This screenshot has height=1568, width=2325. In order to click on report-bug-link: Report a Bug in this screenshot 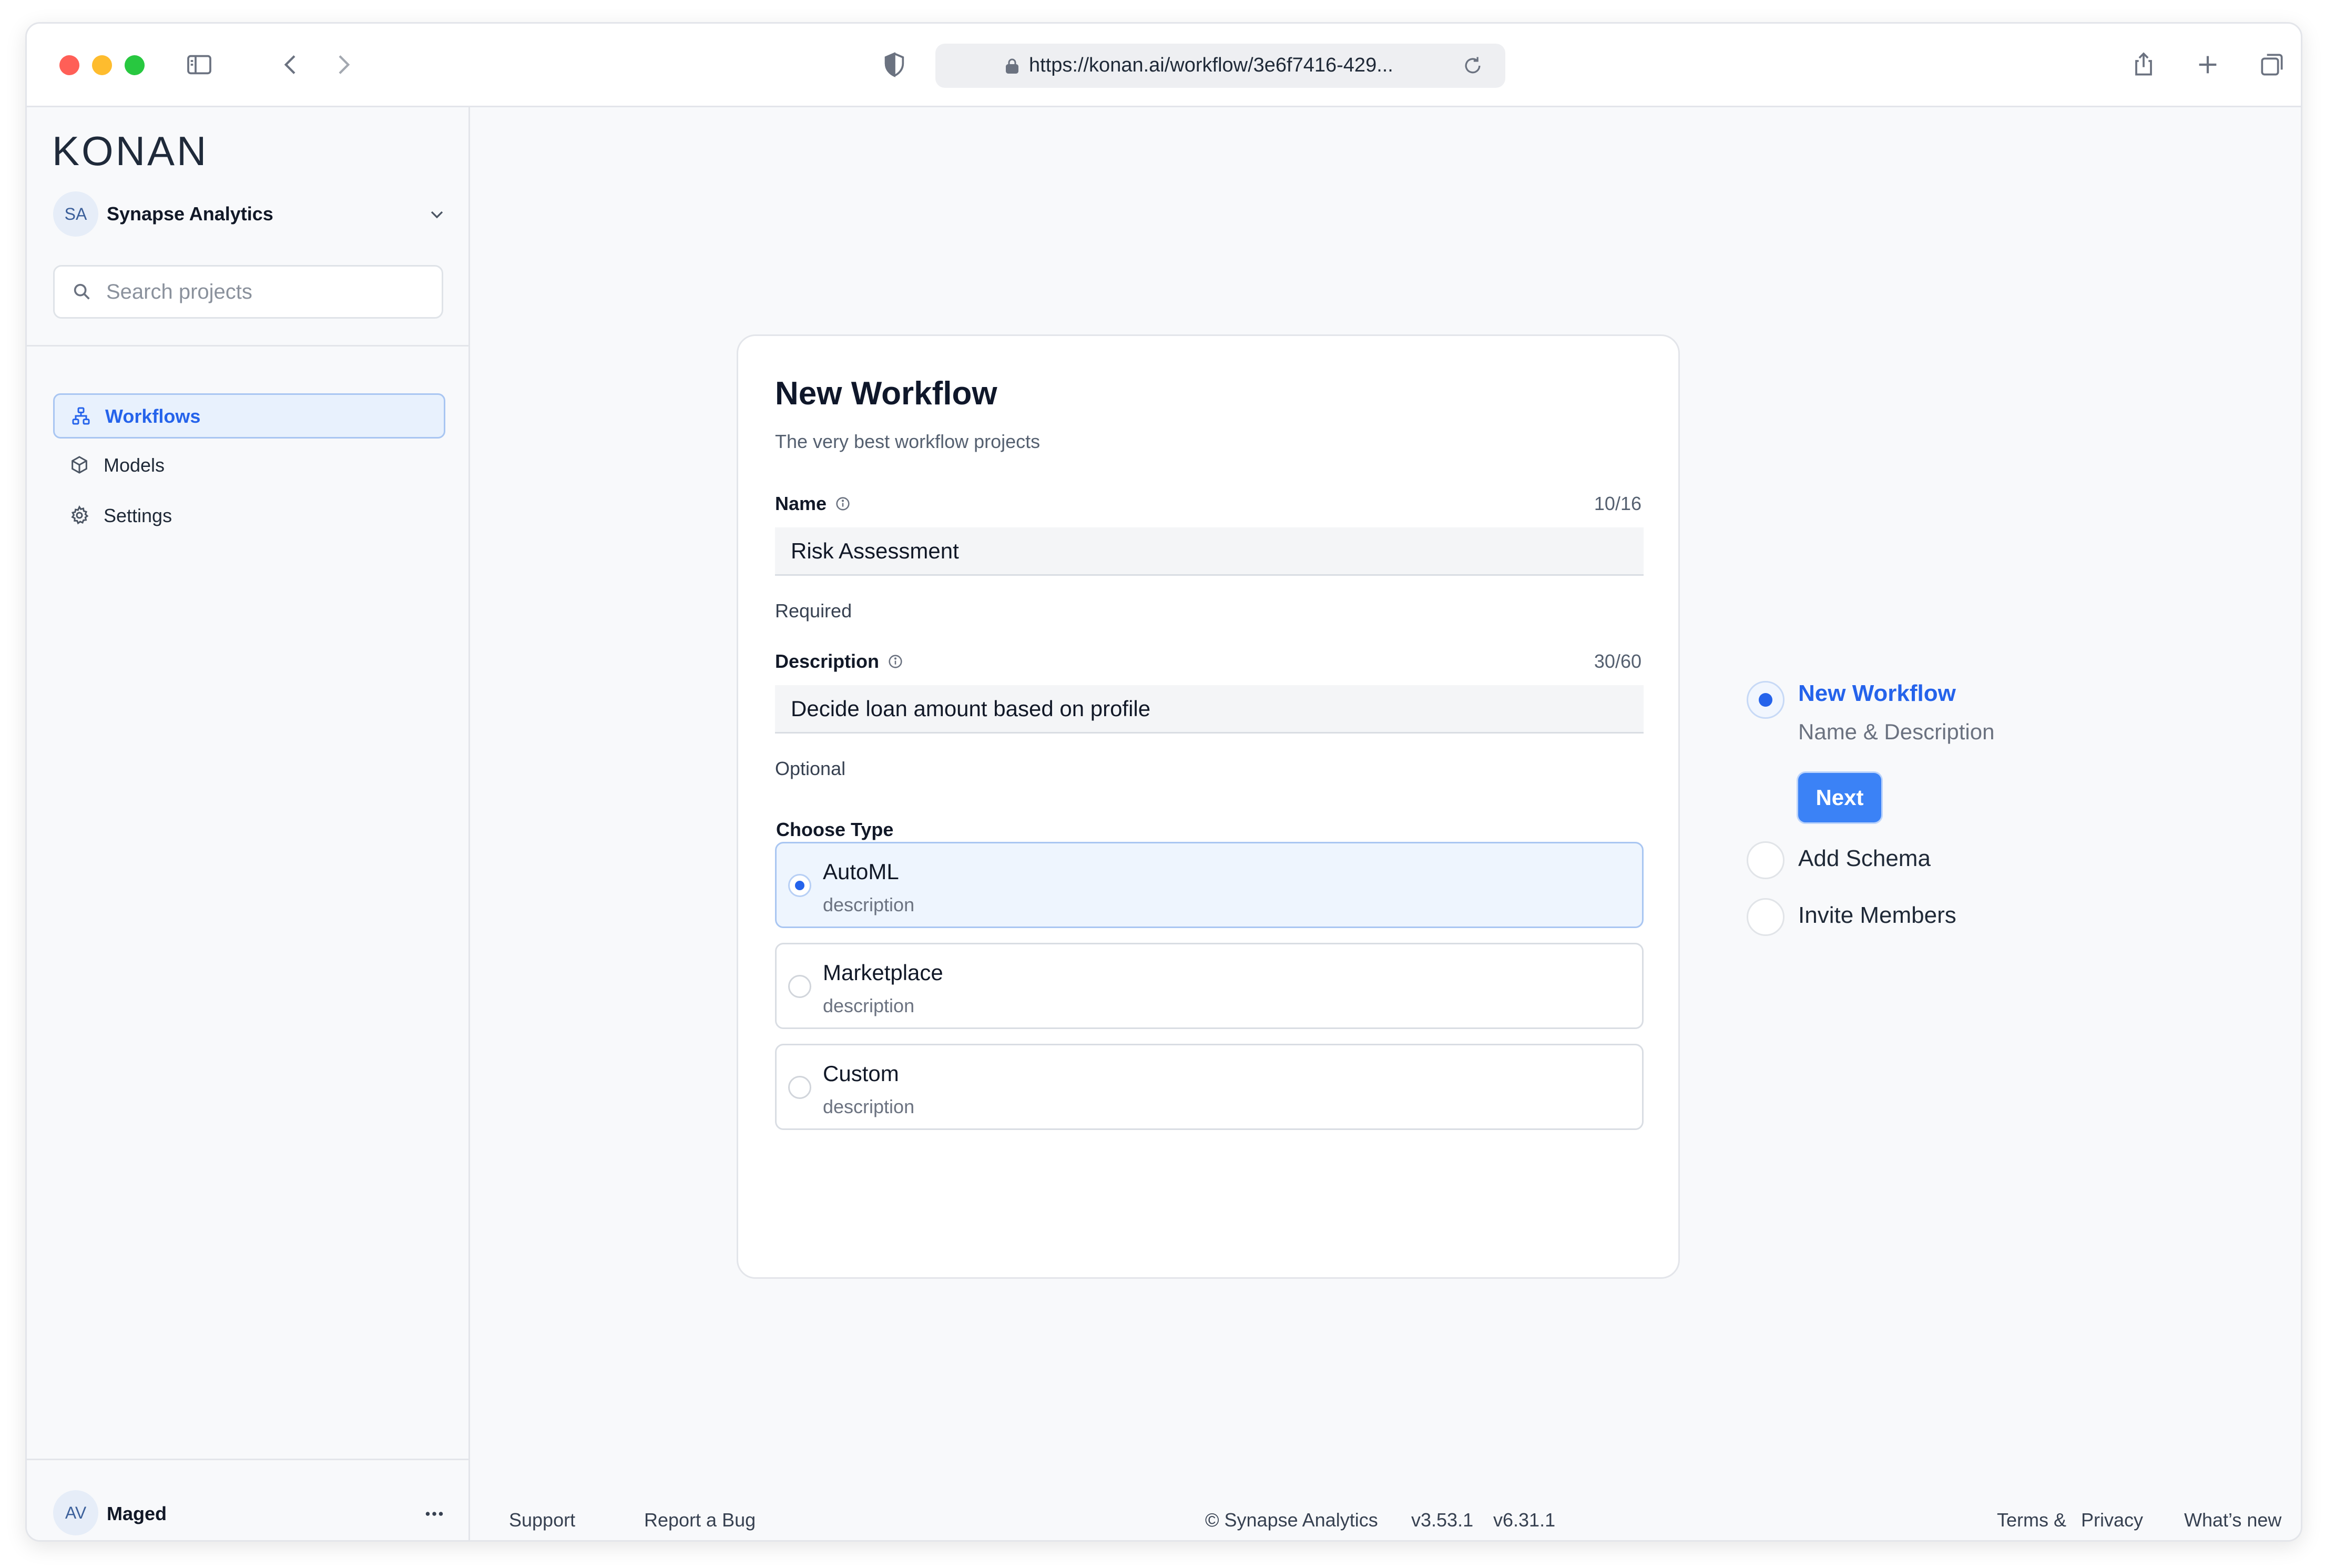, I will do `click(700, 1520)`.